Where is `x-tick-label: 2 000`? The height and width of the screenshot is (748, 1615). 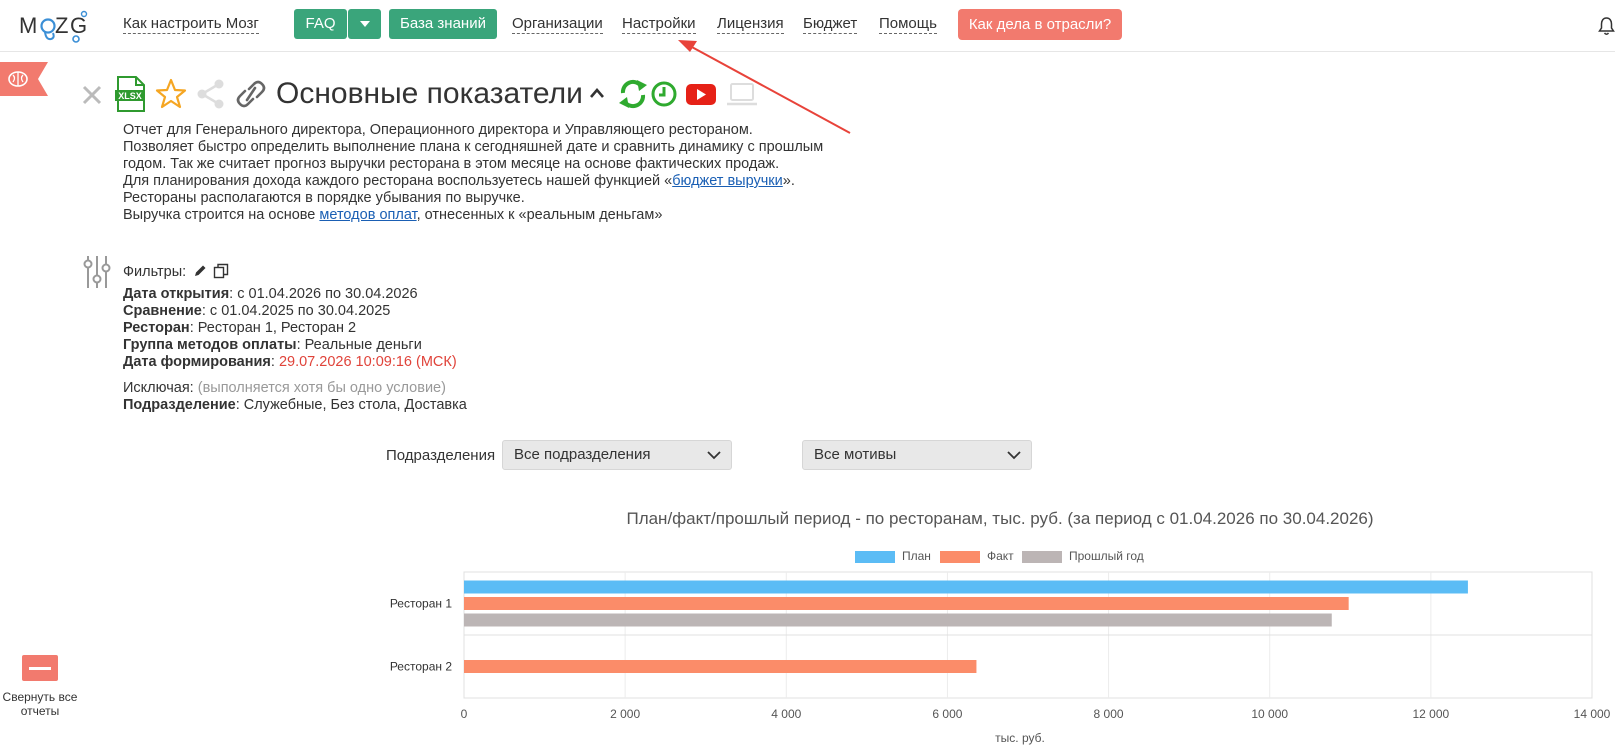
x-tick-label: 2 000 is located at coordinates (625, 714).